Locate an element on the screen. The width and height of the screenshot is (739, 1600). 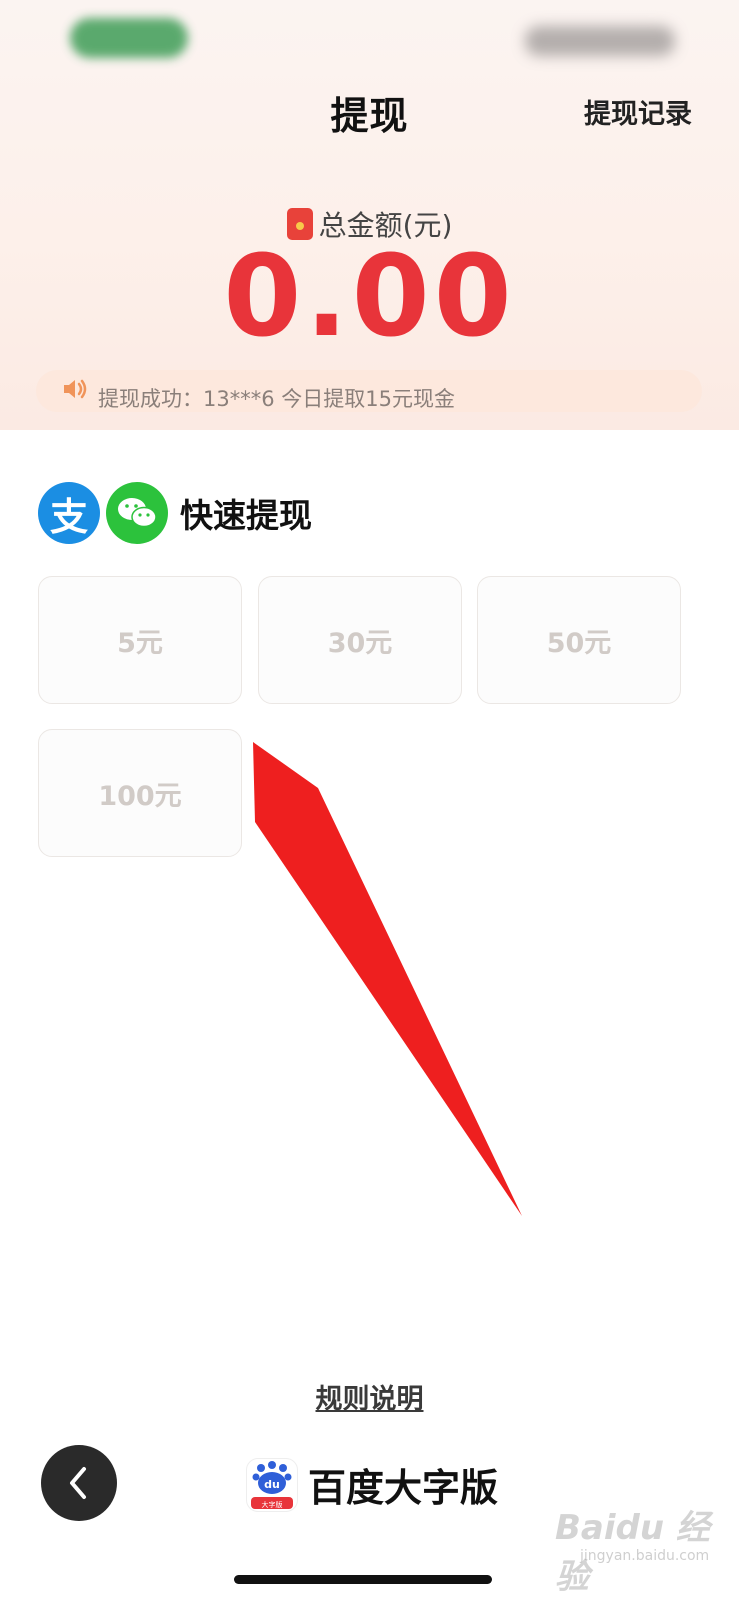
baidu-logo-icon: du 大字版 is located at coordinates (272, 1484).